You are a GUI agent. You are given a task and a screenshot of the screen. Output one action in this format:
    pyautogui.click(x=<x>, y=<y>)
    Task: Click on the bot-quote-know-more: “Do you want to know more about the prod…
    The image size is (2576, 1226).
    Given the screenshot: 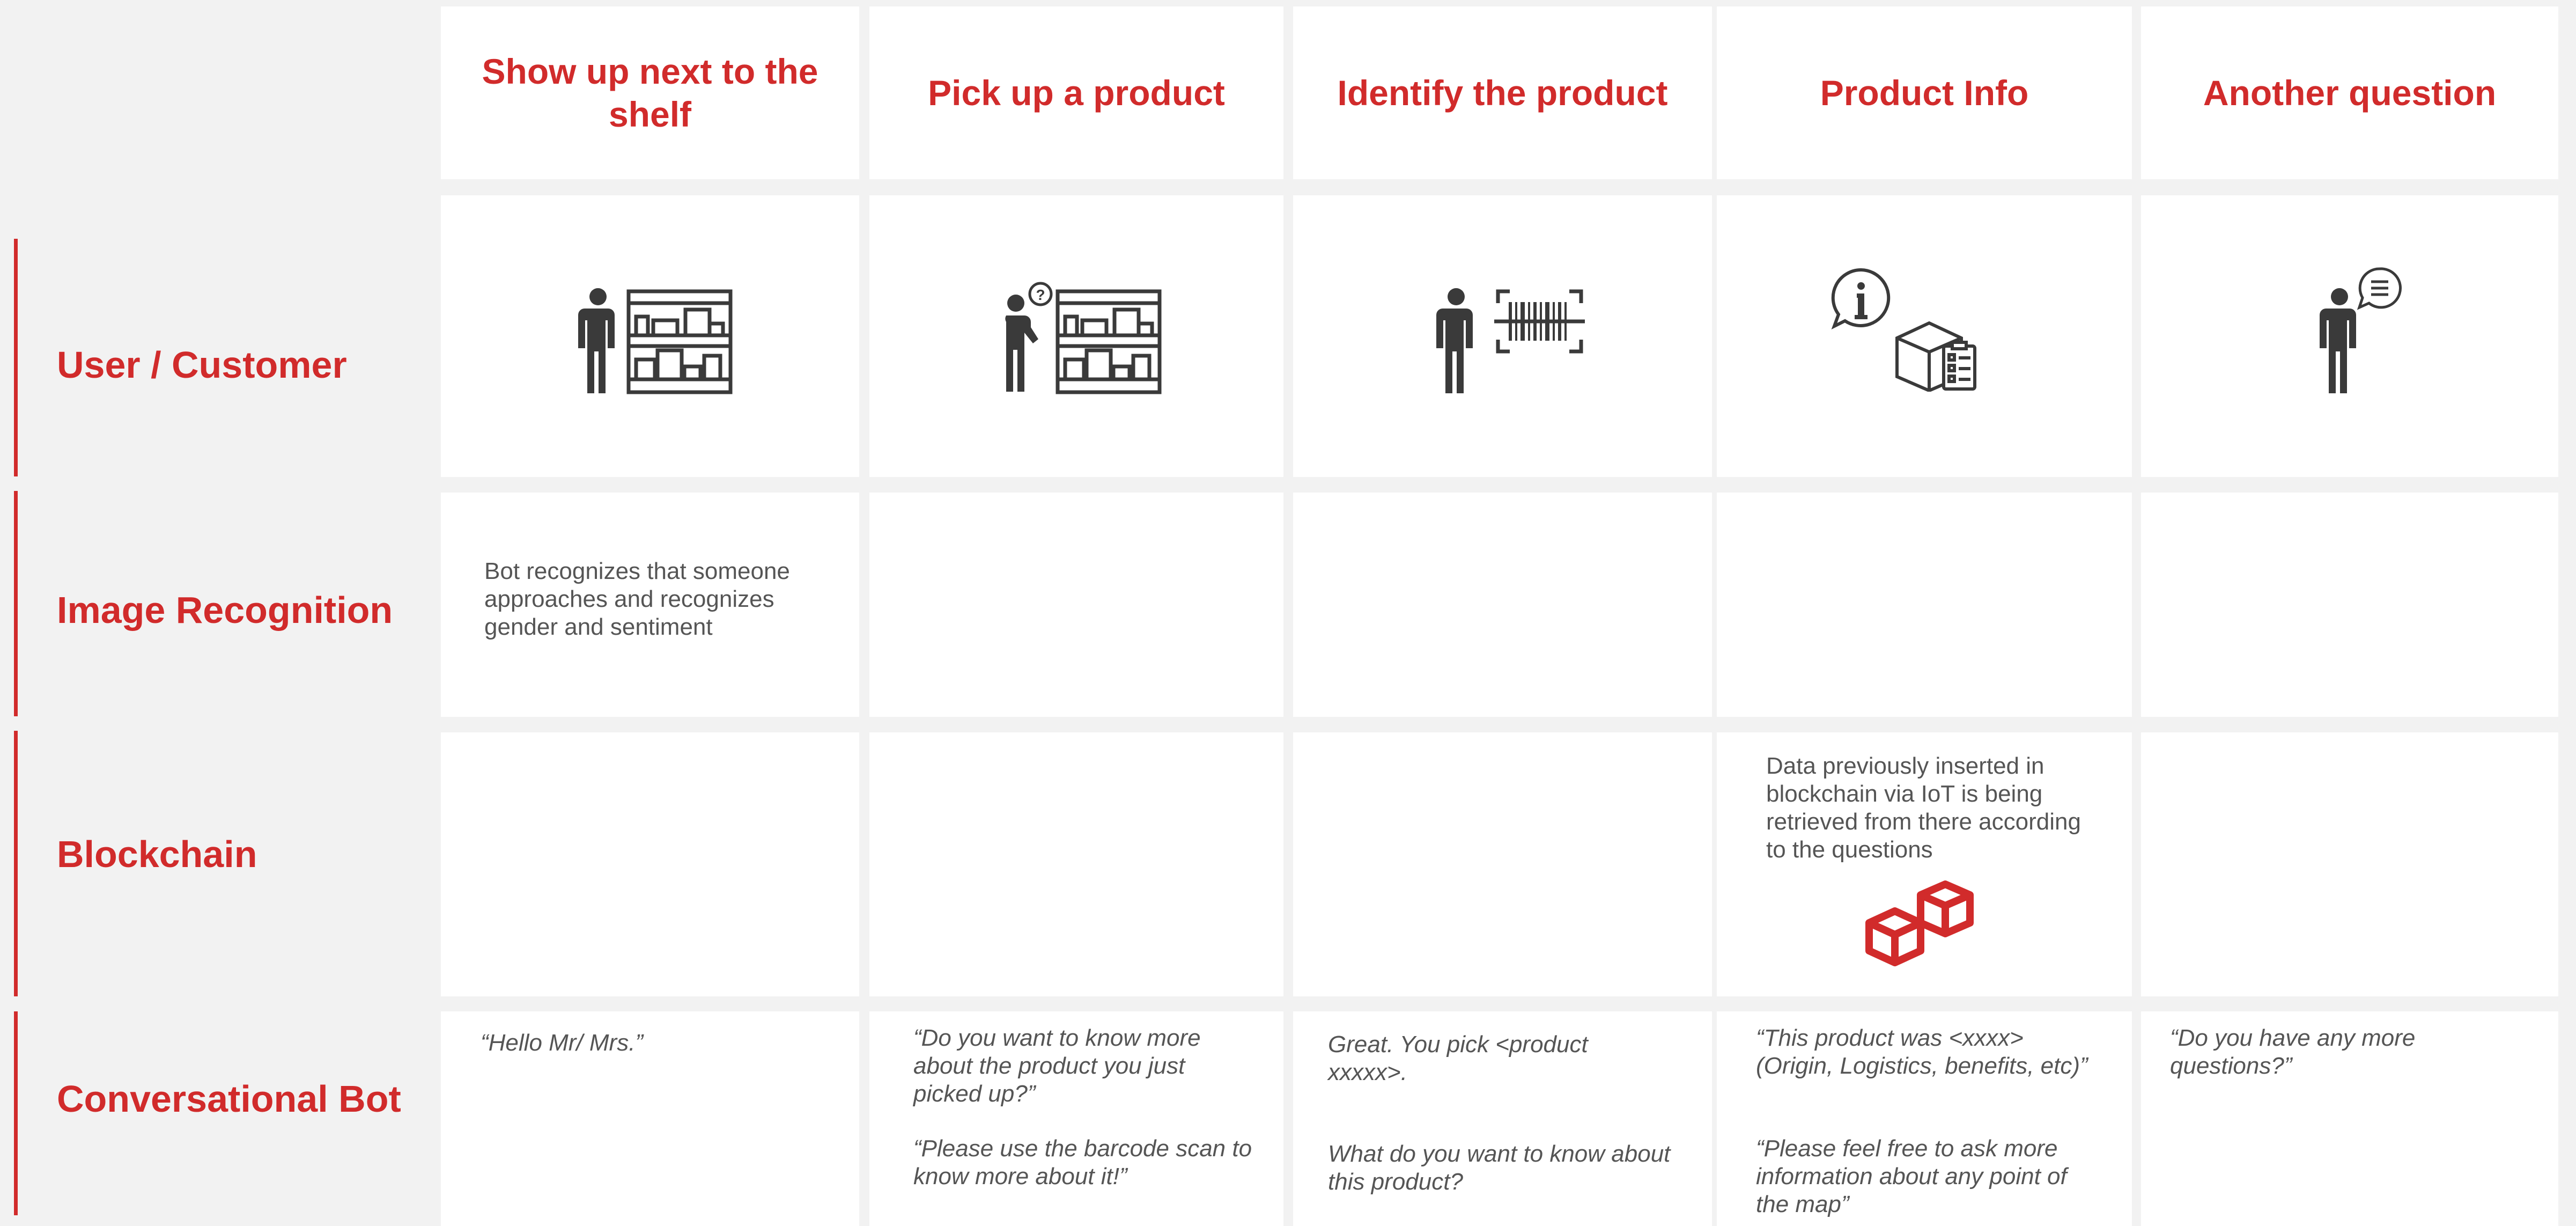 What is the action you would take?
    pyautogui.click(x=1057, y=1066)
    